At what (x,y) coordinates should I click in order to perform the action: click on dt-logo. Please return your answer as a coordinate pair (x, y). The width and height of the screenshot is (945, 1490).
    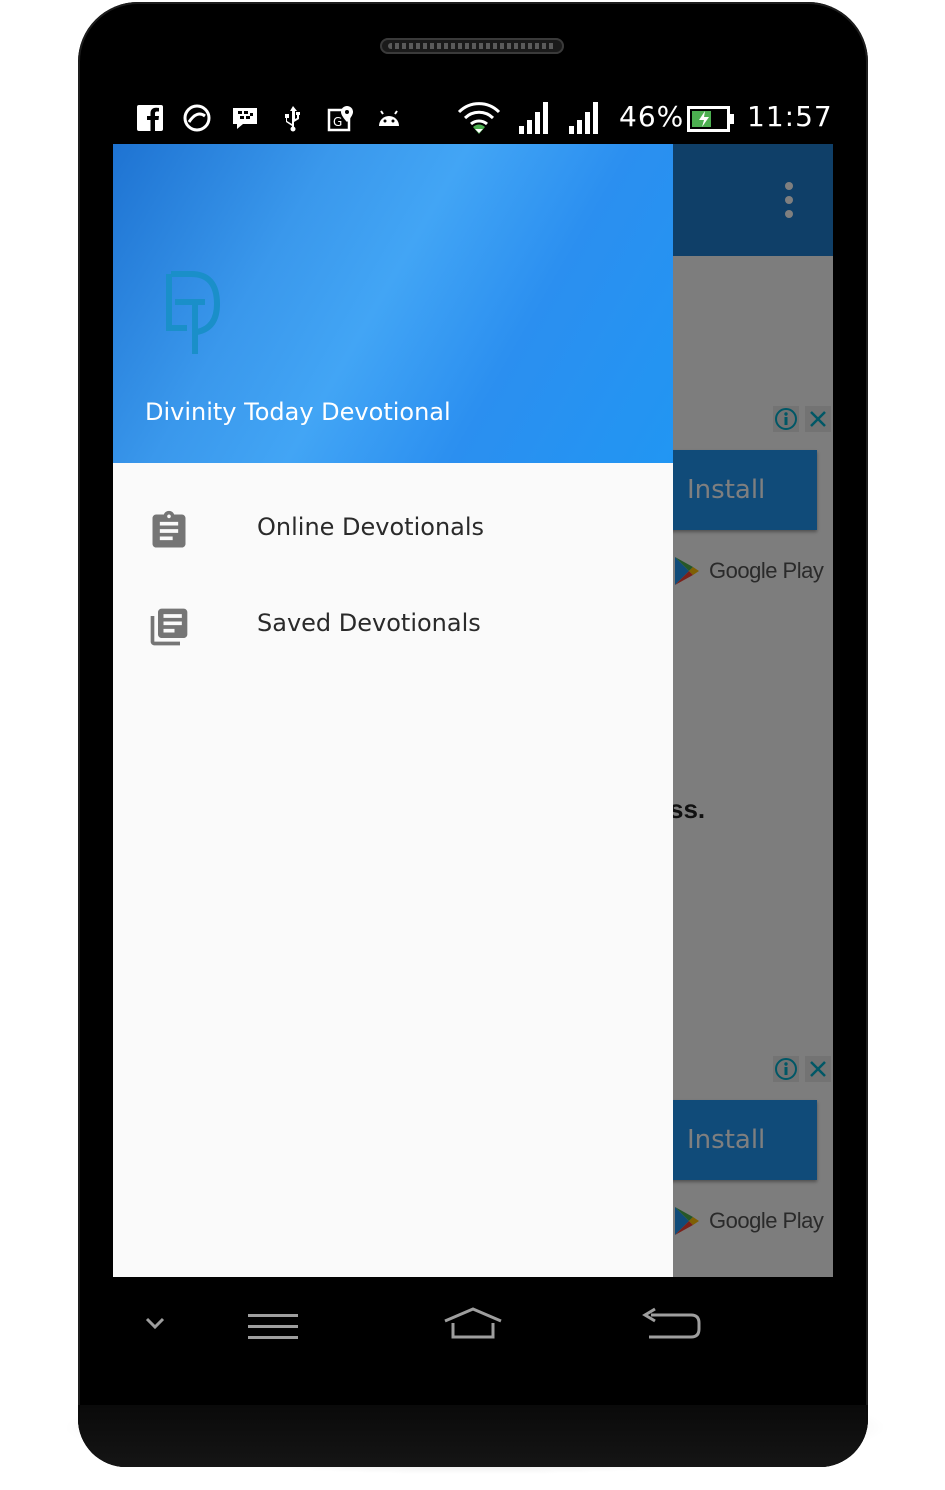
    Looking at the image, I should click on (193, 312).